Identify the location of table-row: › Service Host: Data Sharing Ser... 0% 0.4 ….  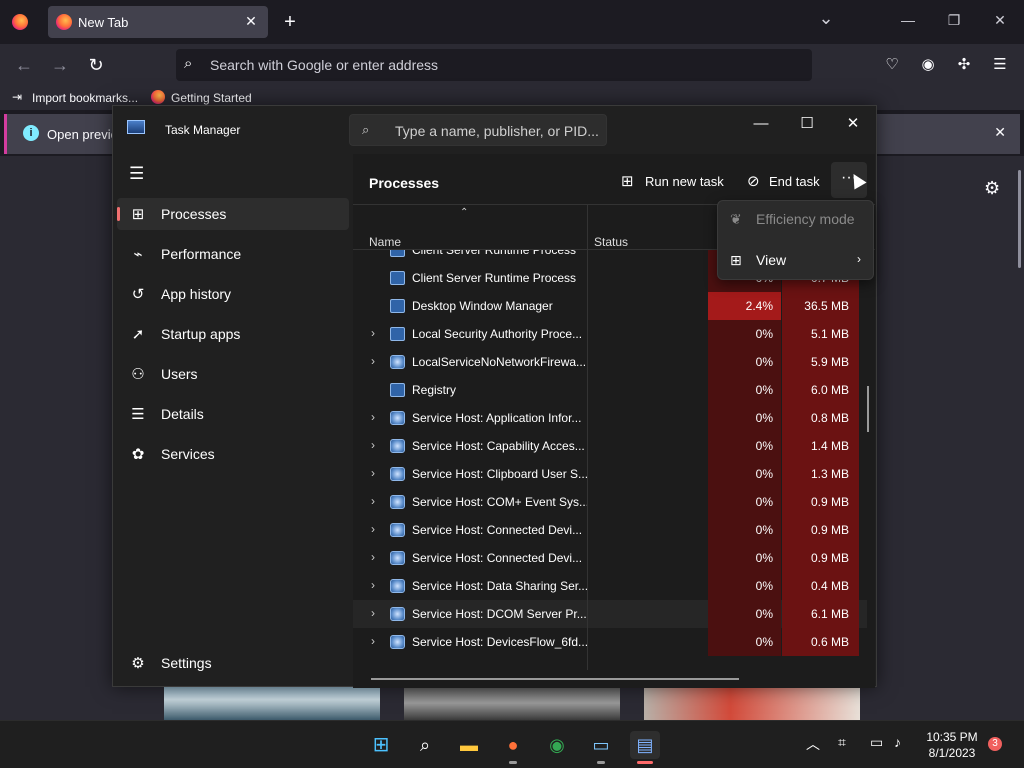
(610, 586).